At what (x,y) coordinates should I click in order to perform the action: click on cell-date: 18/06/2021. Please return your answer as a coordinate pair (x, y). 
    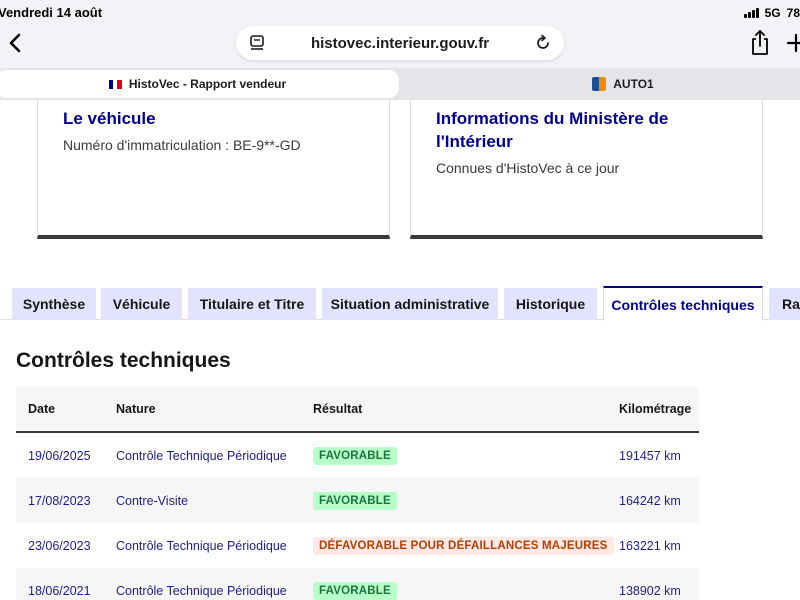
    Looking at the image, I should click on (59, 590).